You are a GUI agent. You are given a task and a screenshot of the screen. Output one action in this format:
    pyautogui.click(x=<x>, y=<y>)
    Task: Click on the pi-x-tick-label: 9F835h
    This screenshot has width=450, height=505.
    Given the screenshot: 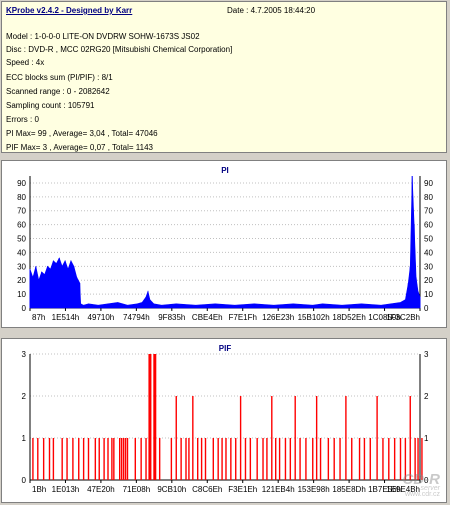 What is the action you would take?
    pyautogui.click(x=171, y=317)
    